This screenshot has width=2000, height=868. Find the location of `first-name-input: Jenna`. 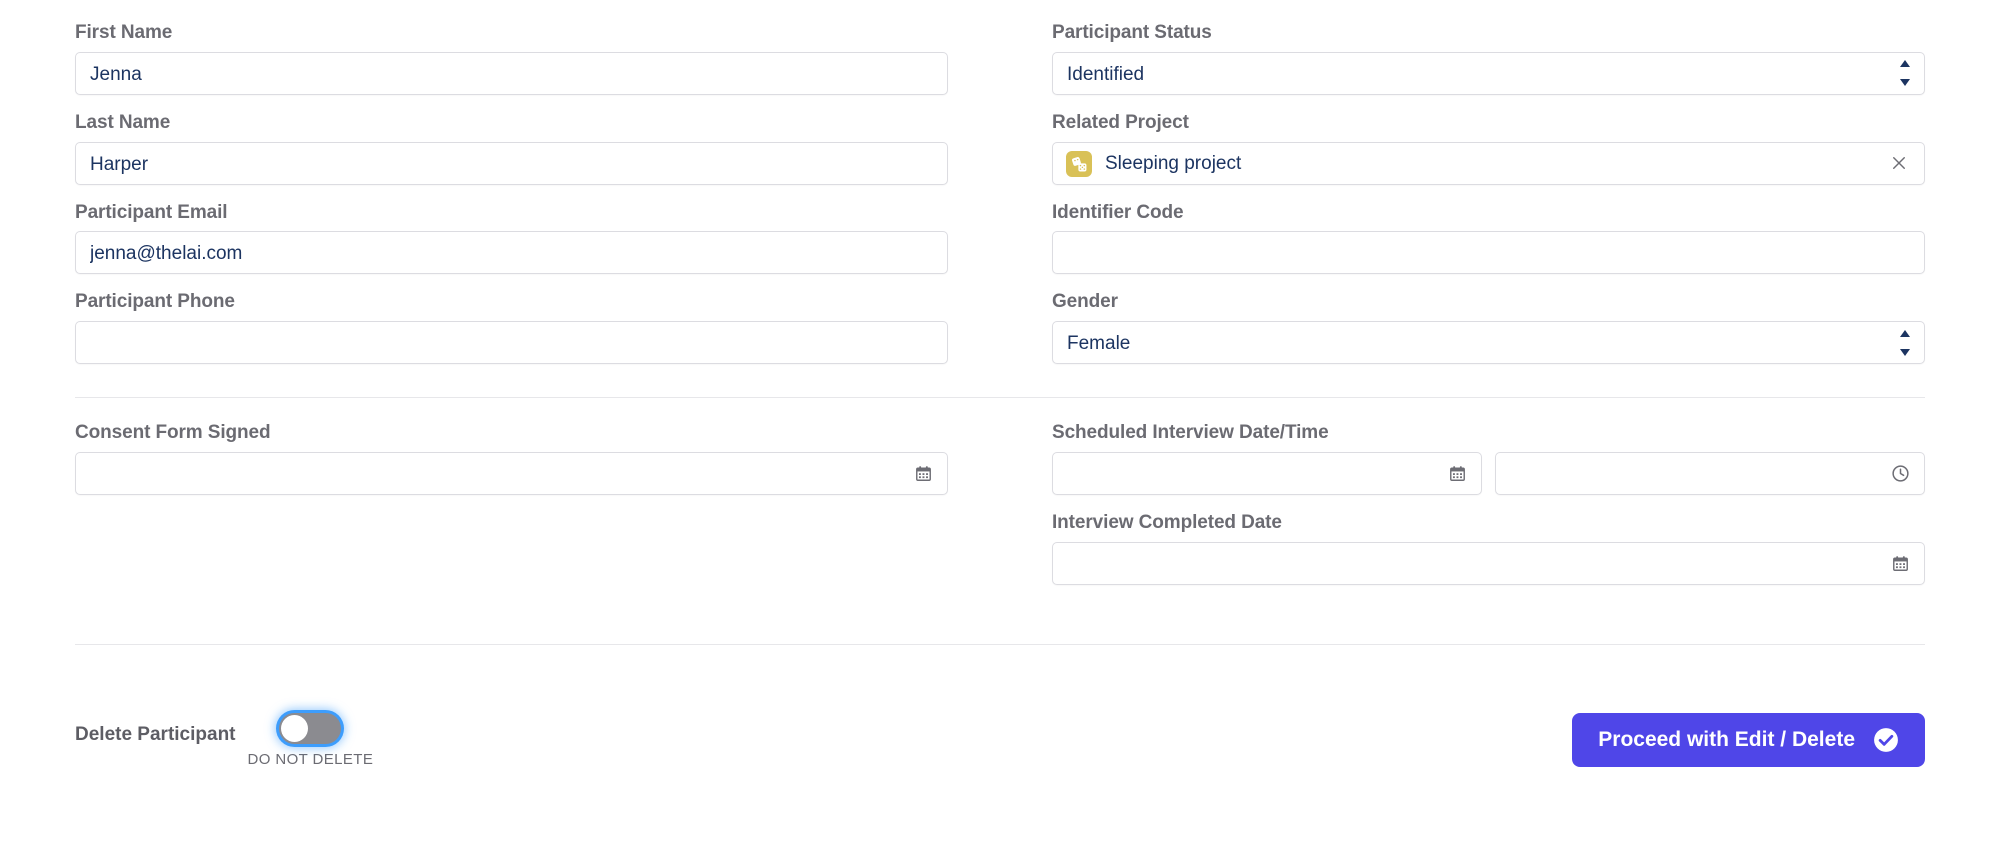

first-name-input: Jenna is located at coordinates (511, 73).